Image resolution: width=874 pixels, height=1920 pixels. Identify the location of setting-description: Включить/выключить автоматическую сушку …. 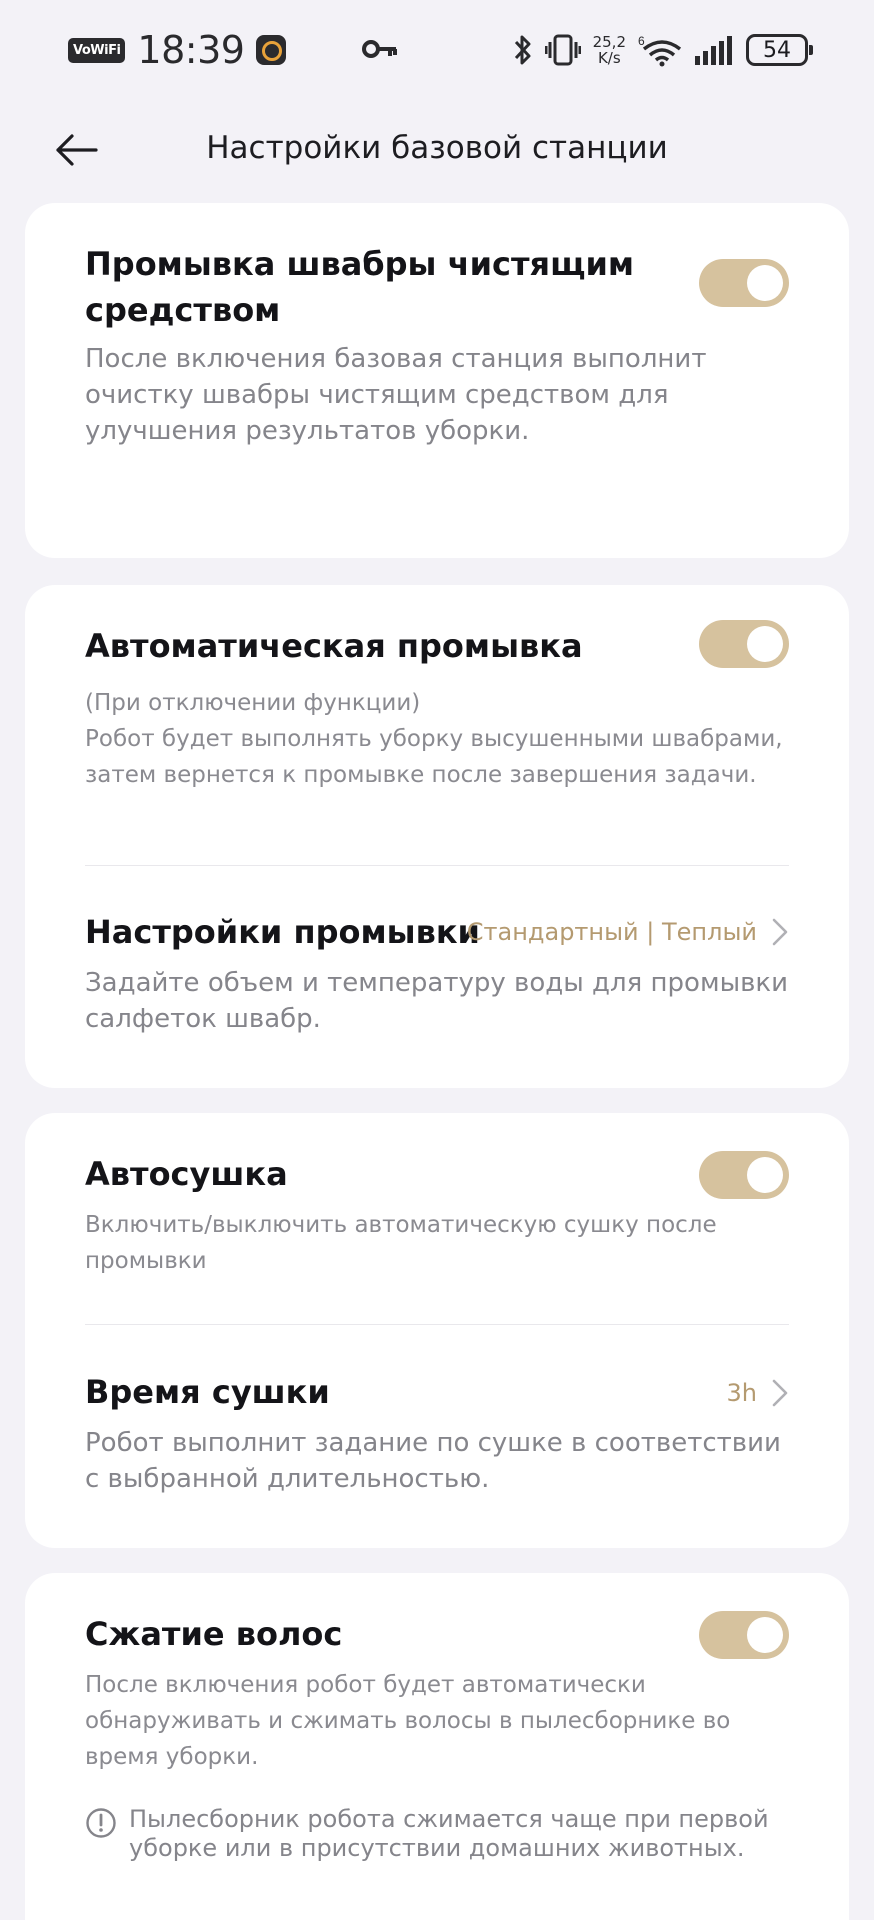
(401, 1243).